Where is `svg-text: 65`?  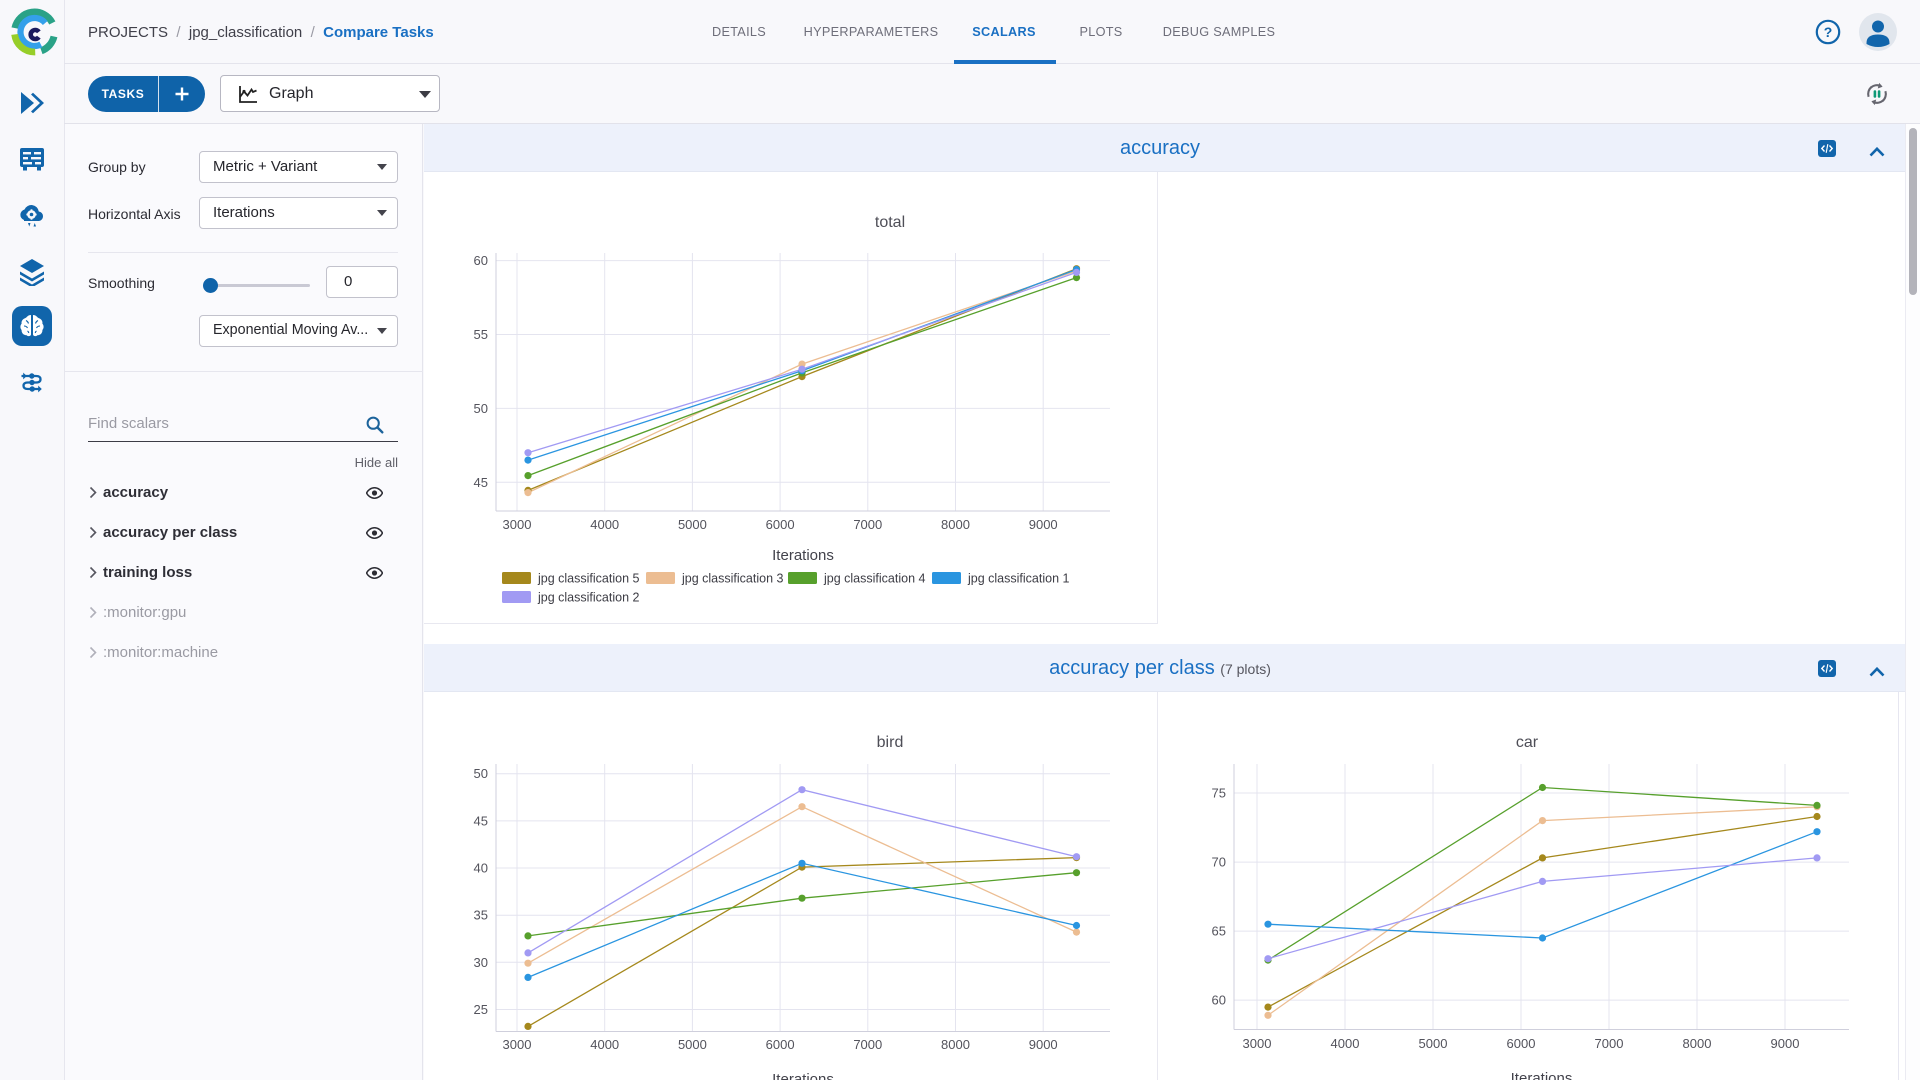 svg-text: 65 is located at coordinates (1219, 931).